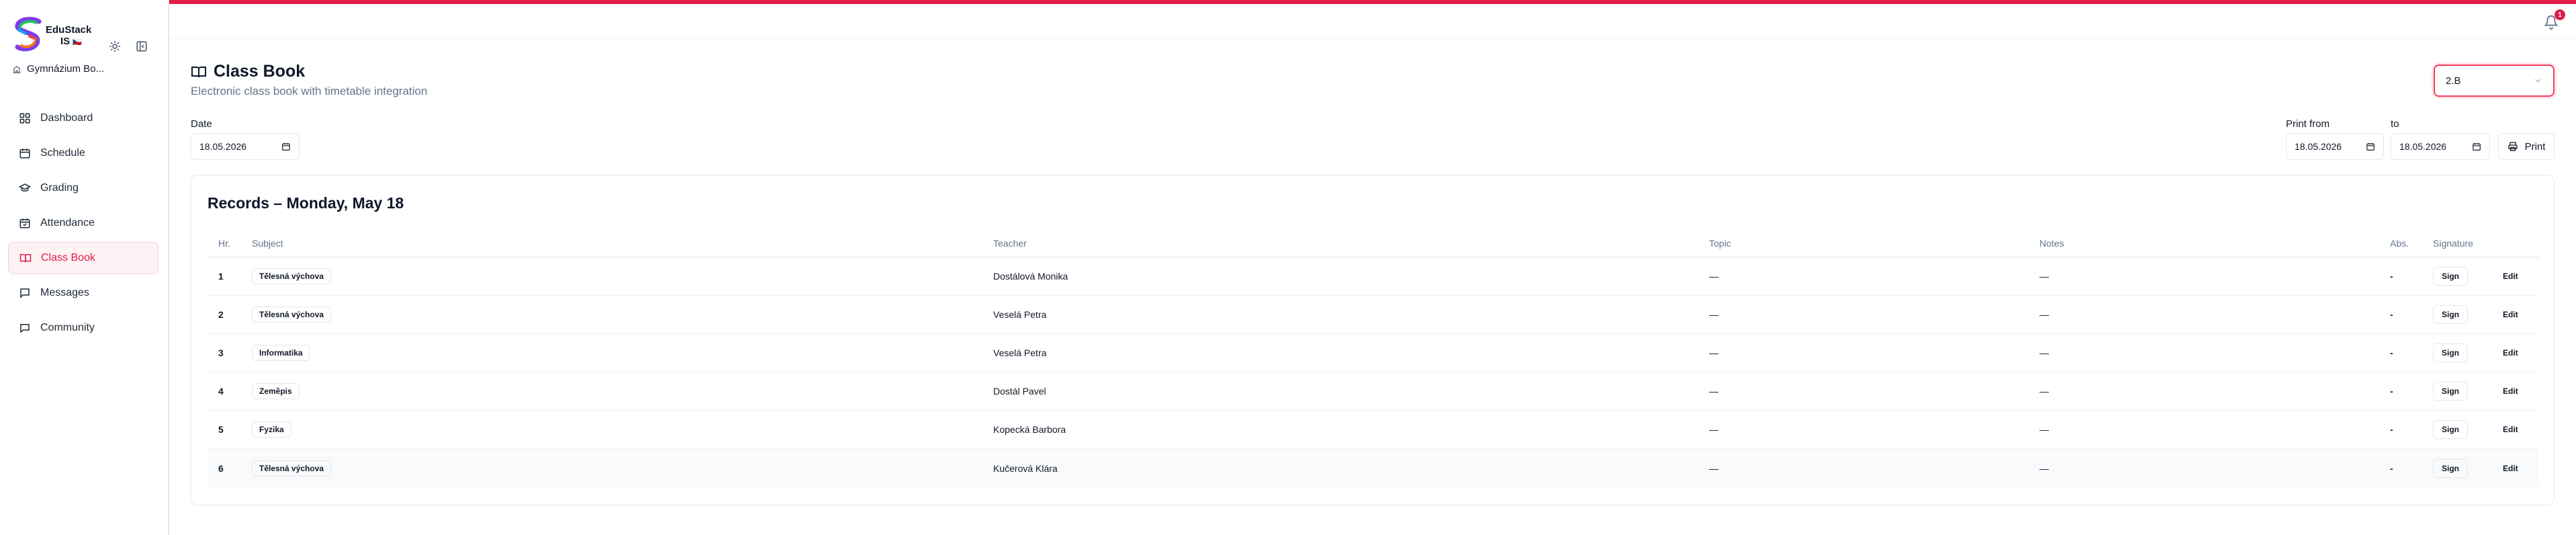  I want to click on sidebar-item-grading: Grading, so click(83, 188).